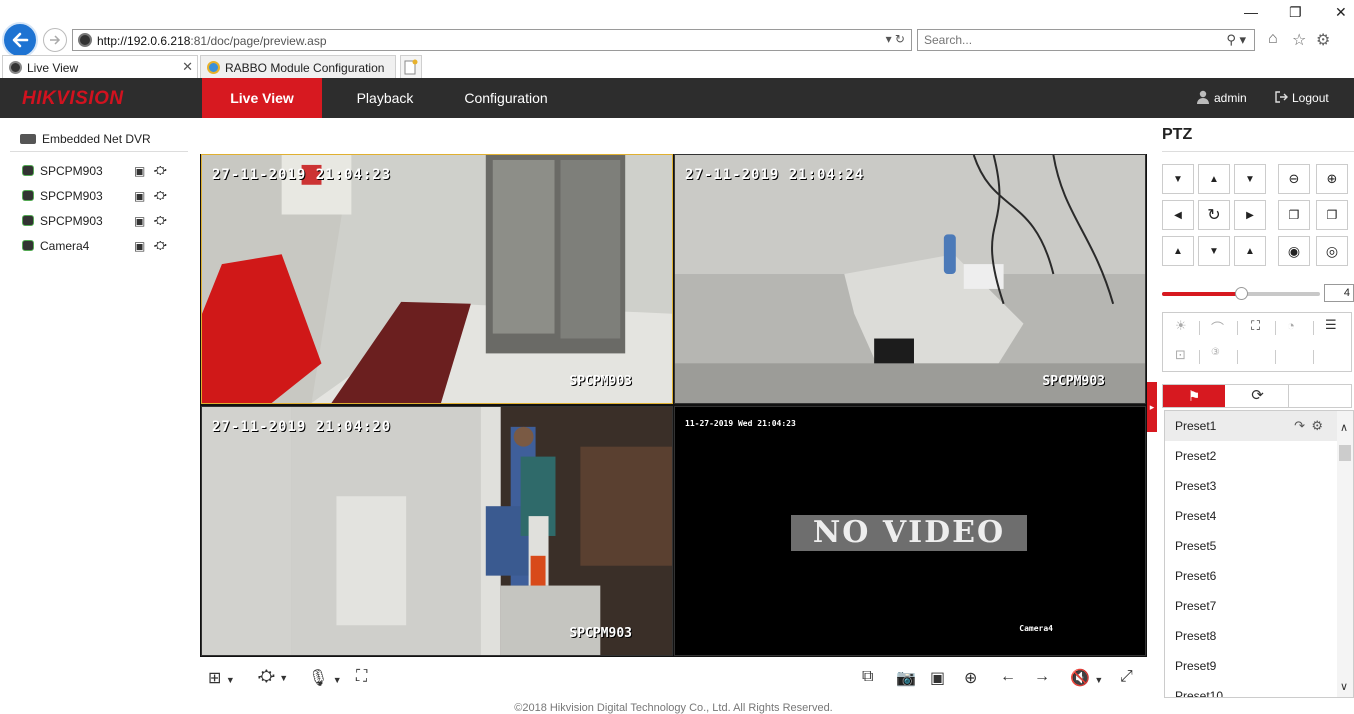 The width and height of the screenshot is (1354, 714). Describe the element at coordinates (1251, 12) in the screenshot. I see `minimize-icon: —` at that location.